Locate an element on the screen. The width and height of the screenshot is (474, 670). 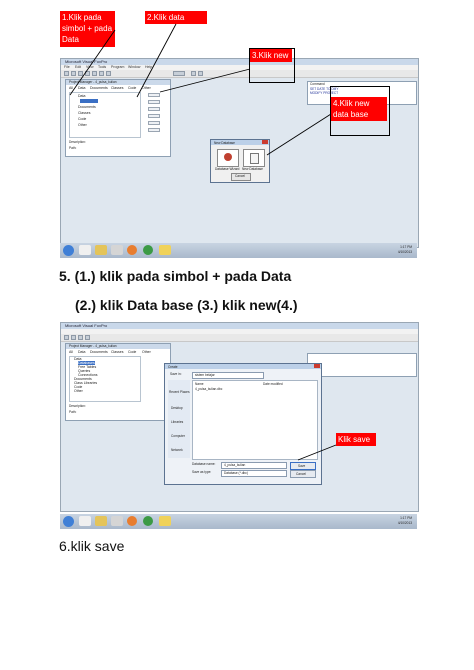
clock-time: 1:17 PM is located at coordinates (406, 518).